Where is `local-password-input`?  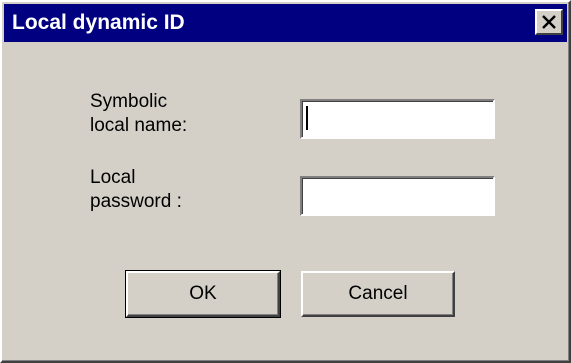 local-password-input is located at coordinates (397, 196).